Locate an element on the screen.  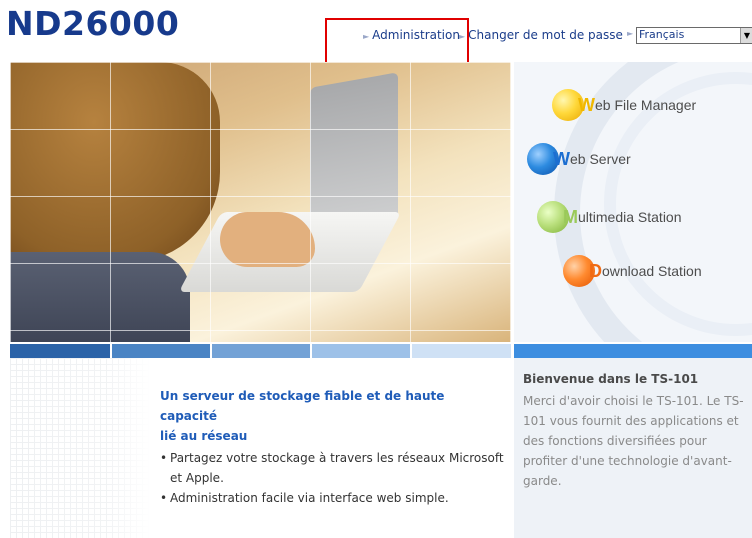
language-select: ► Français ▼ is located at coordinates (689, 35).